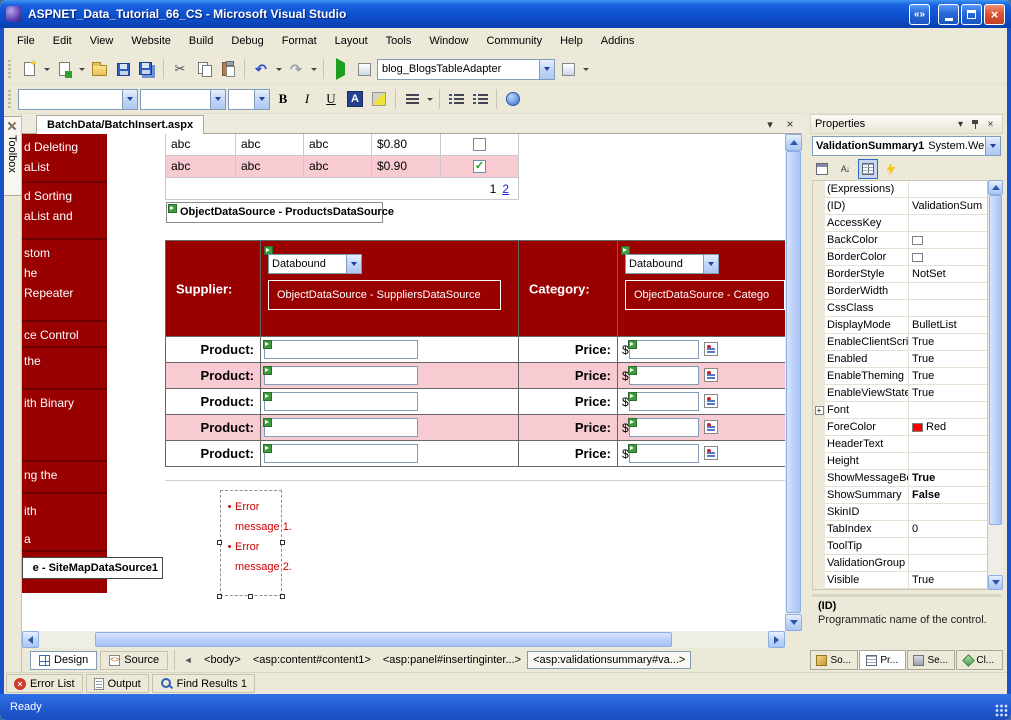 The width and height of the screenshot is (1011, 720). Describe the element at coordinates (64, 369) in the screenshot. I see `master-nav-item: the` at that location.